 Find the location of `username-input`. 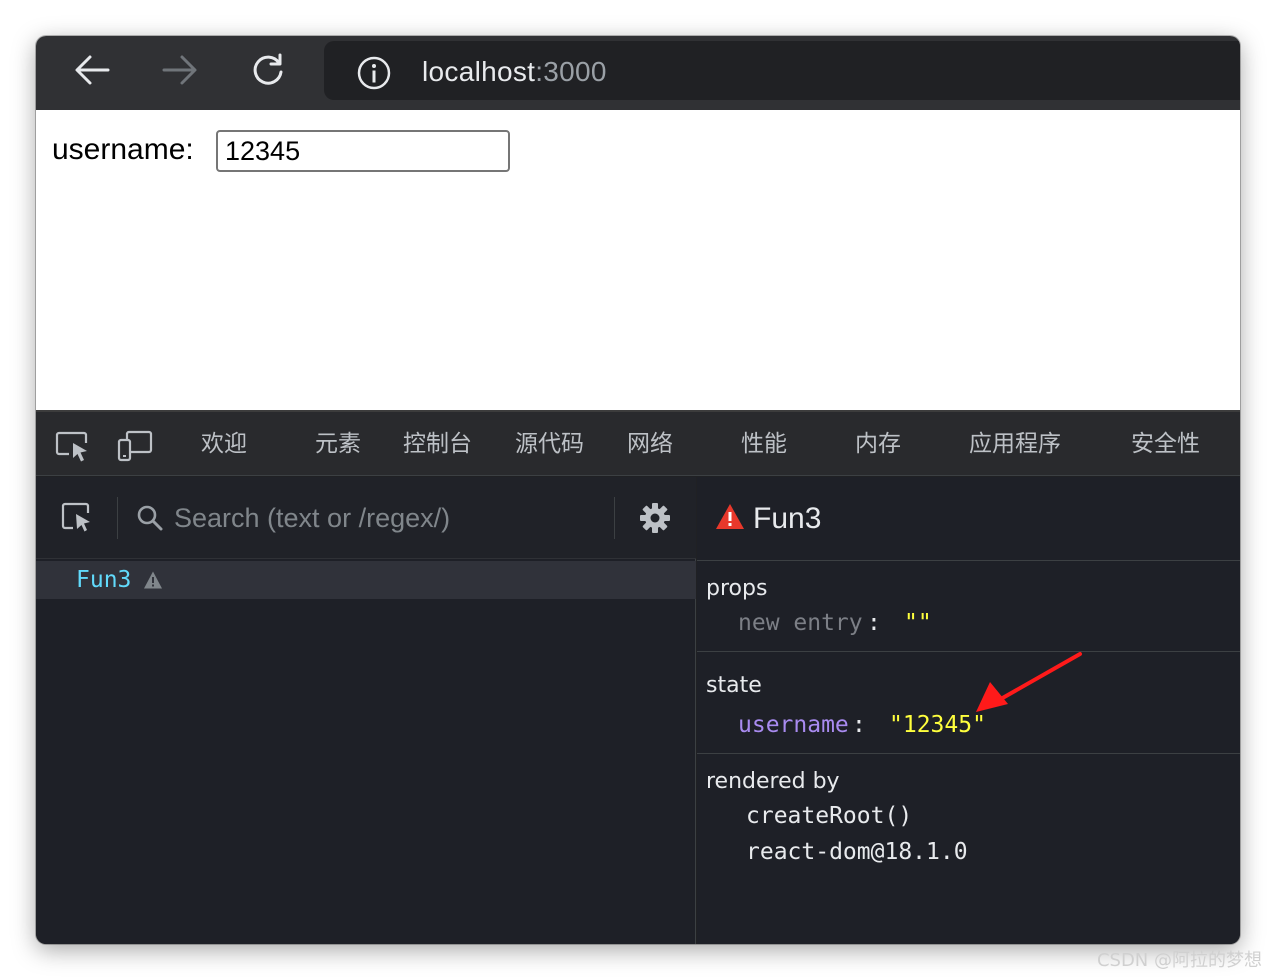

username-input is located at coordinates (363, 151).